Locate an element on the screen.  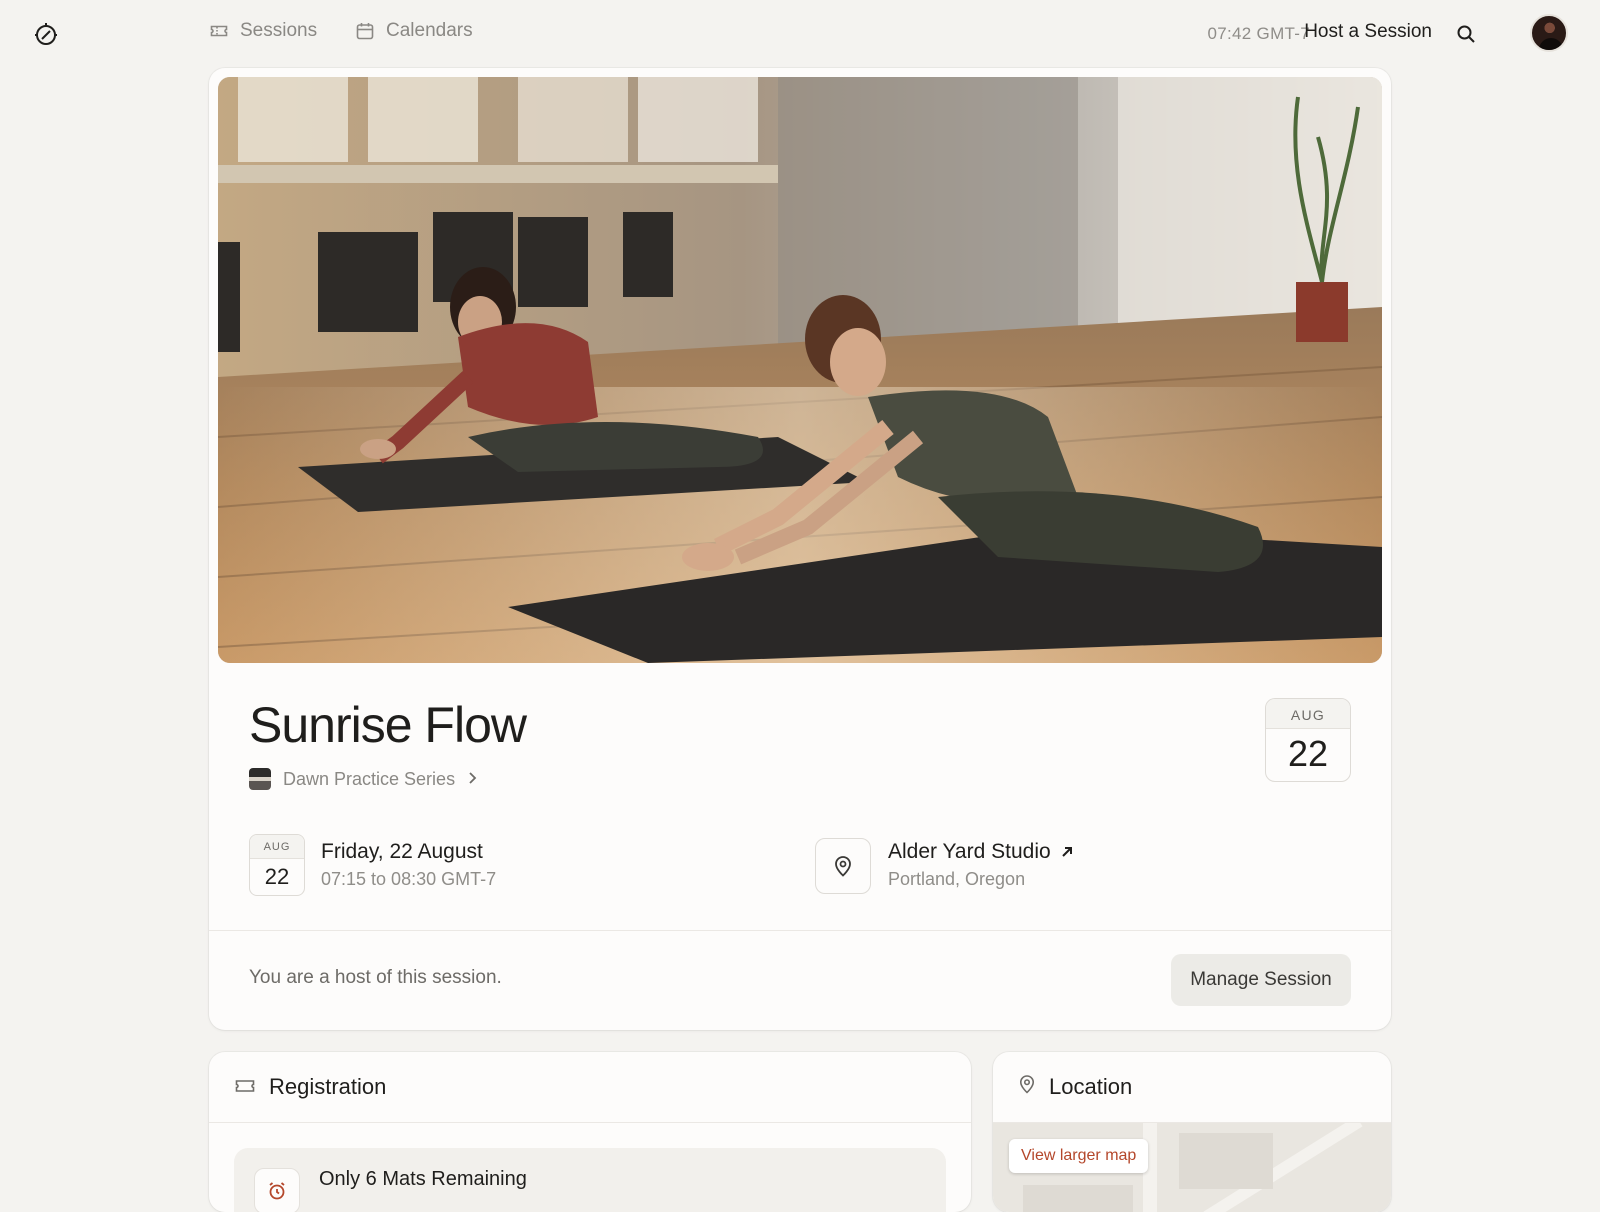
badge-month: AUG is located at coordinates (1308, 714).